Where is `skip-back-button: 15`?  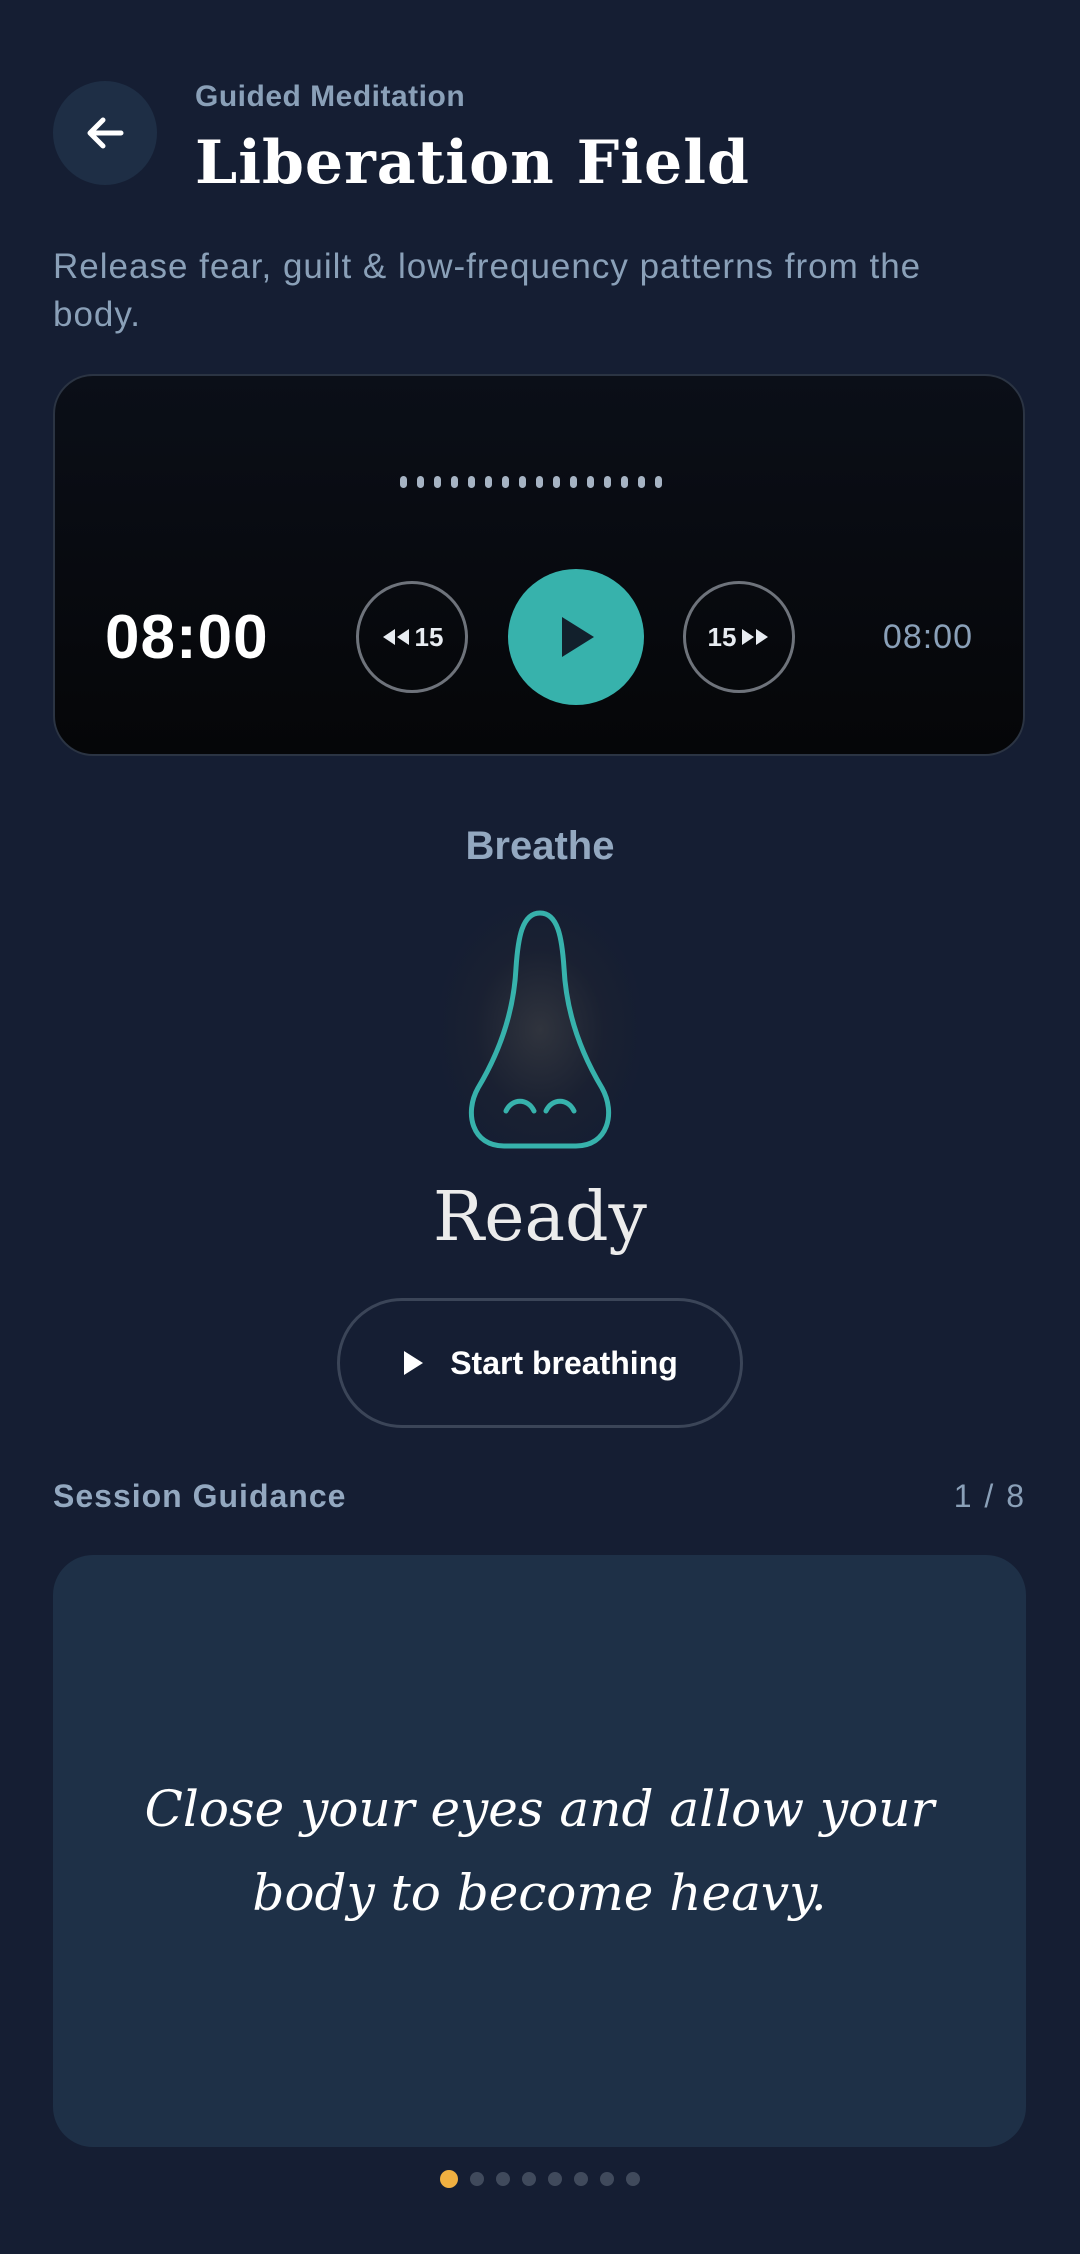
skip-back-button: 15 is located at coordinates (412, 637).